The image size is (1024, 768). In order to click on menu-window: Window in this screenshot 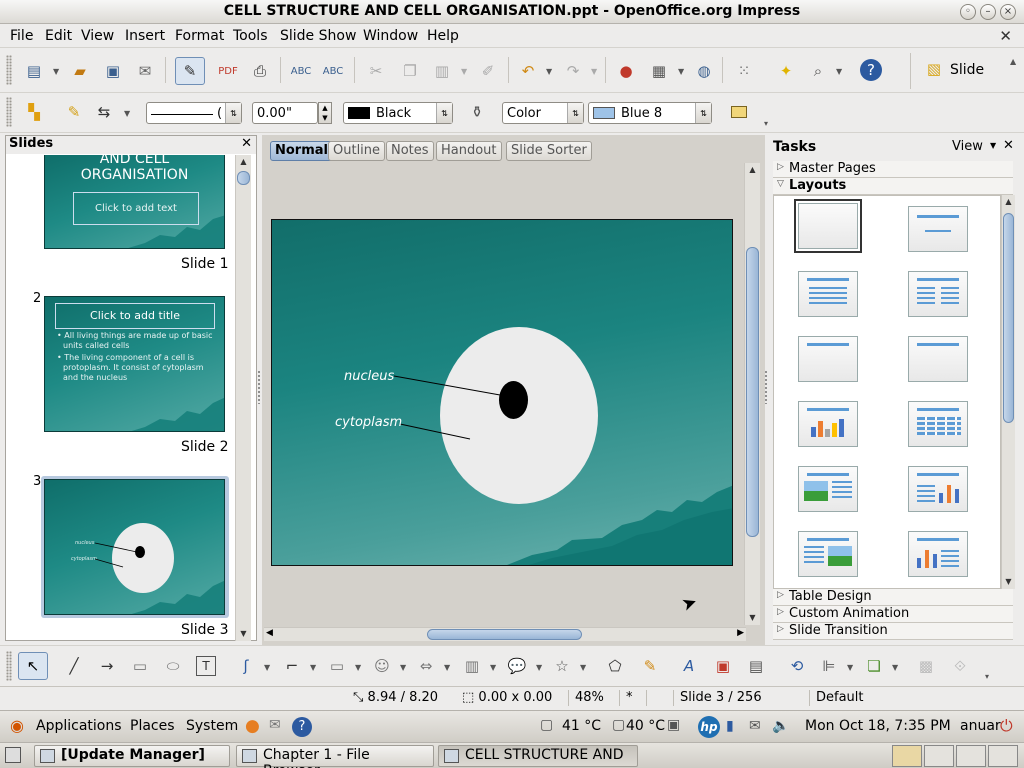, I will do `click(390, 36)`.